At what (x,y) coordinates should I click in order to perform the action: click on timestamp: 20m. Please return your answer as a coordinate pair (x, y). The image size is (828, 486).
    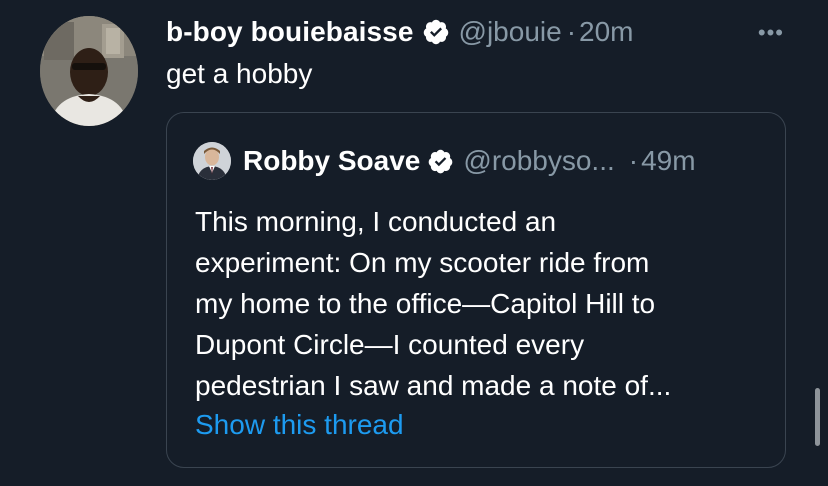
    Looking at the image, I should click on (606, 32).